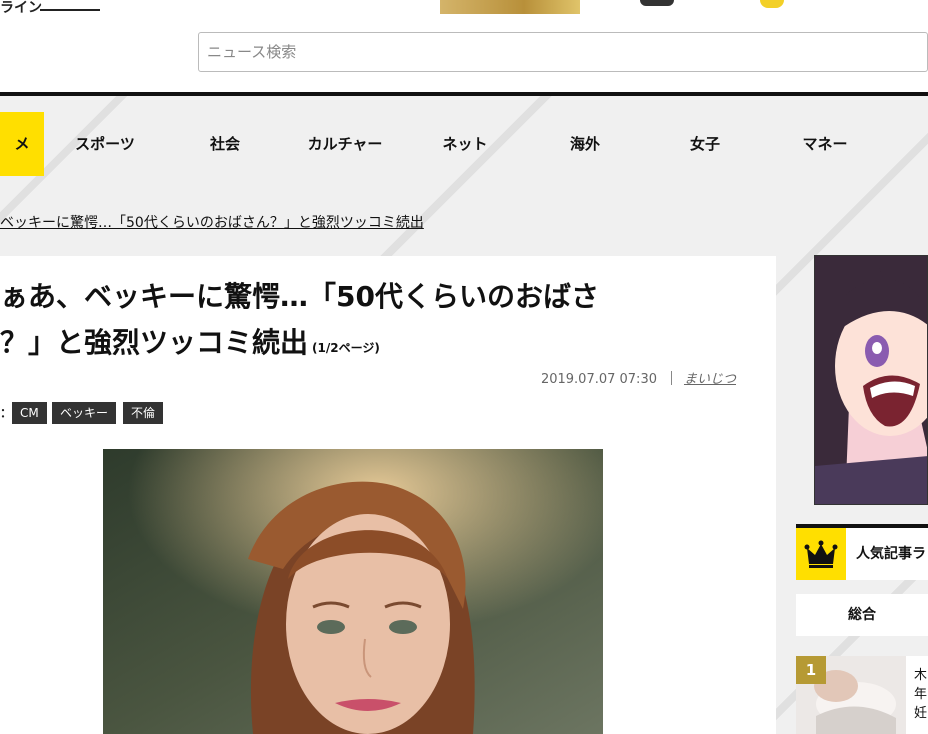  What do you see at coordinates (345, 144) in the screenshot?
I see `nav-item-culture: カルチャー` at bounding box center [345, 144].